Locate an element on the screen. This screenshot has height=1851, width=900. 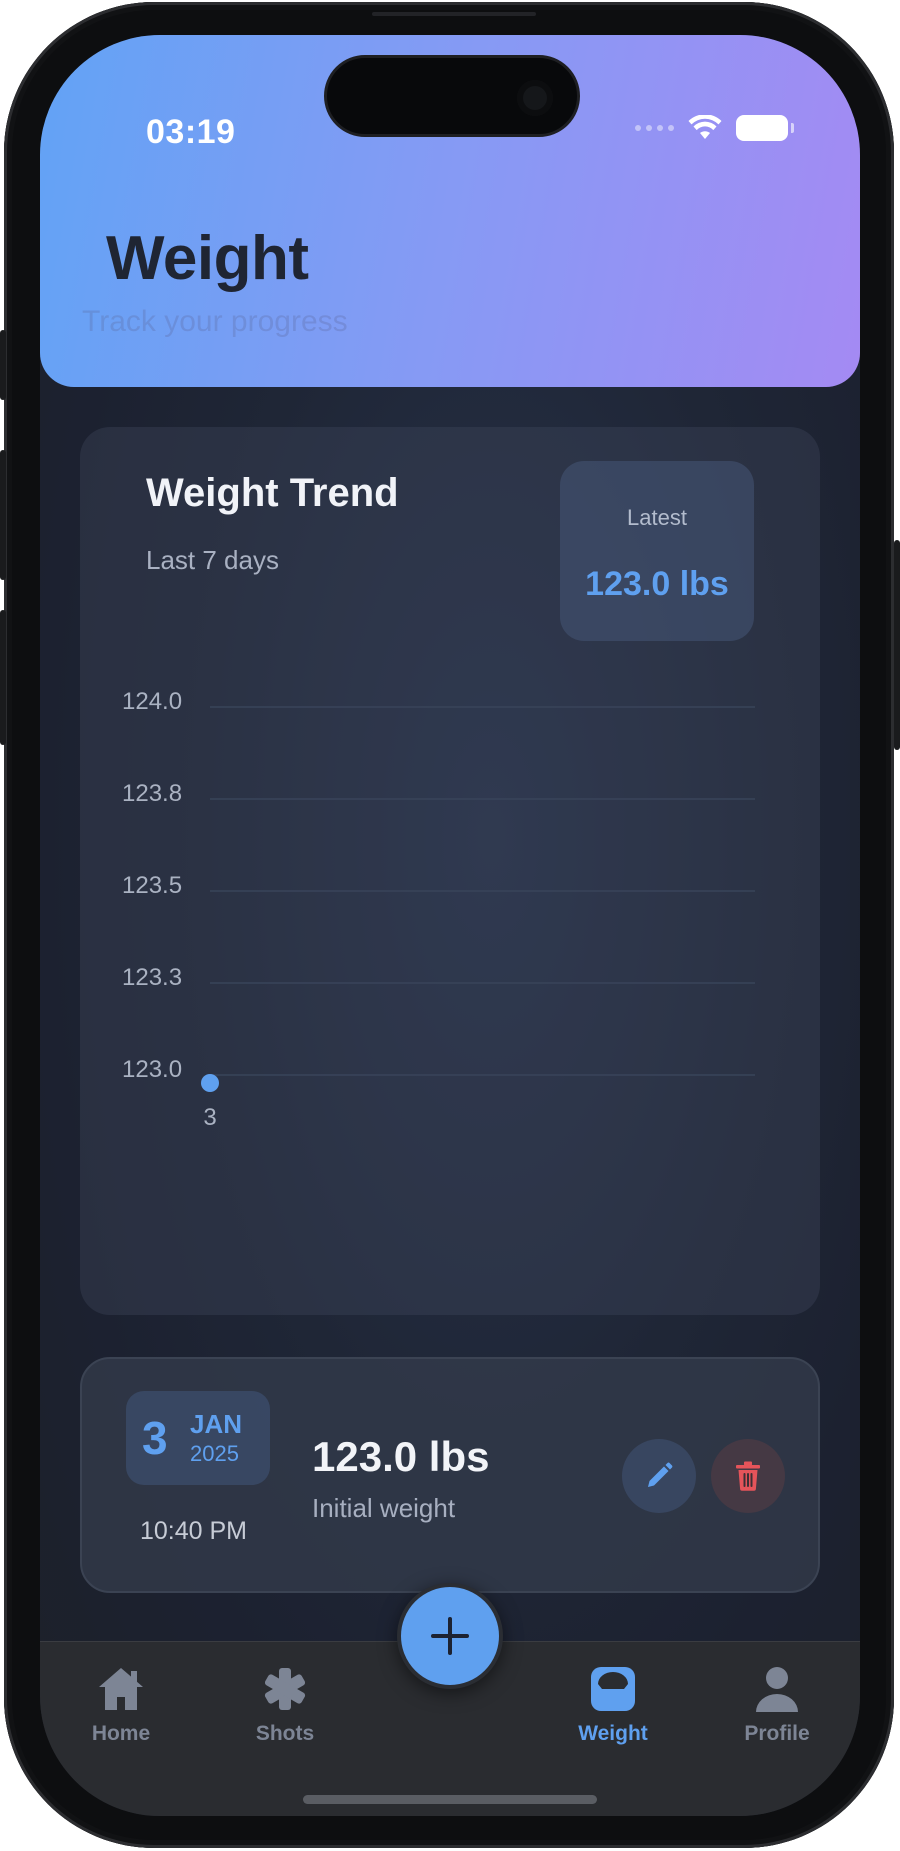
y-tick-label: 123.5 is located at coordinates (152, 885).